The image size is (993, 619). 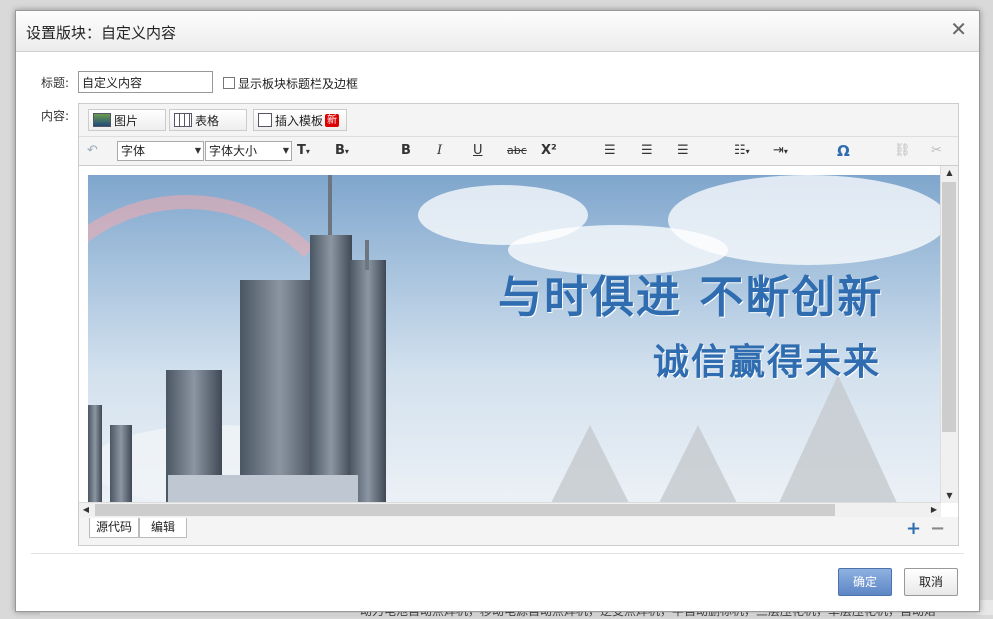 I want to click on vertical-scroll-thumb, so click(x=949, y=307).